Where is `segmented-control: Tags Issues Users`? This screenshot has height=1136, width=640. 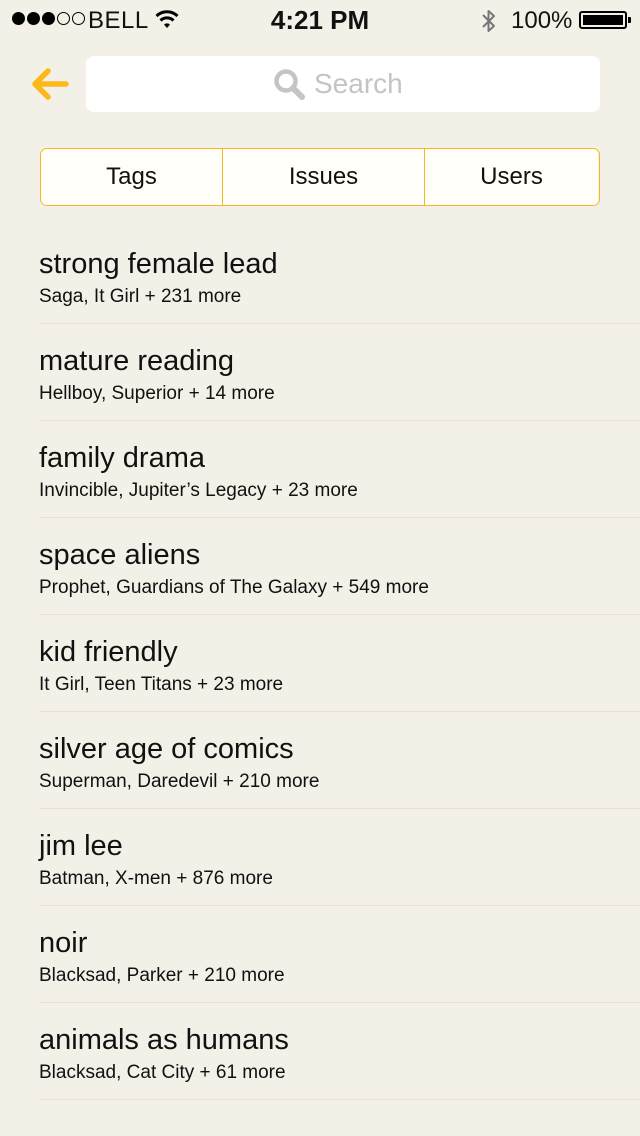 segmented-control: Tags Issues Users is located at coordinates (320, 177).